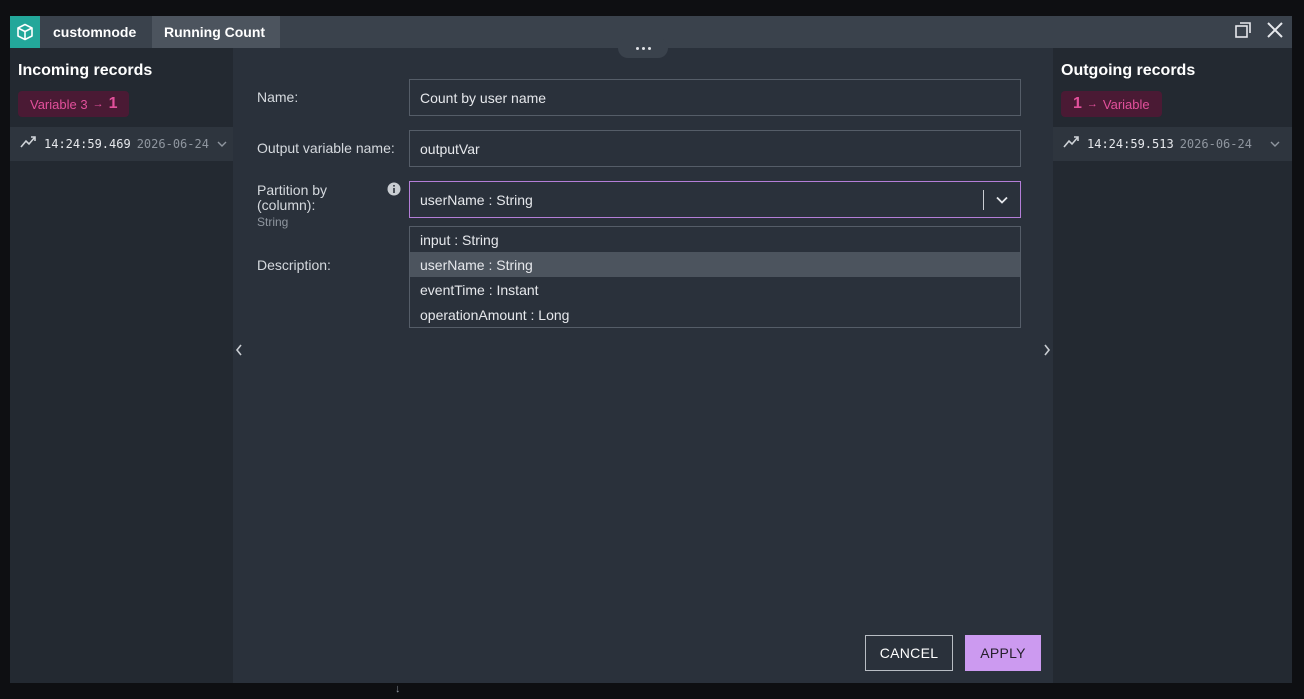 The height and width of the screenshot is (699, 1304). I want to click on chevron-left-icon, so click(239, 352).